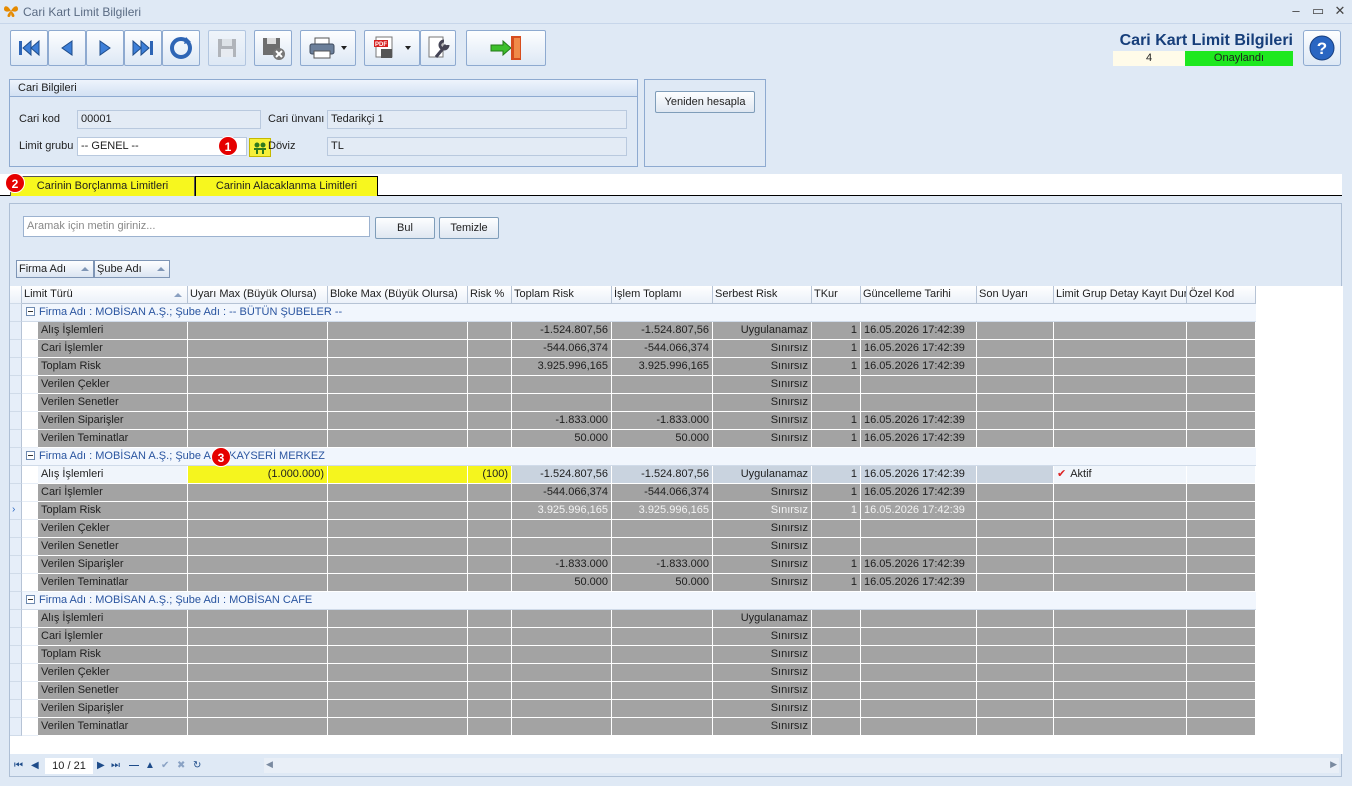 The image size is (1352, 786). Describe the element at coordinates (286, 186) in the screenshot. I see `tab-alacaklanma: Carinin Alacaklanma Limitleri` at that location.